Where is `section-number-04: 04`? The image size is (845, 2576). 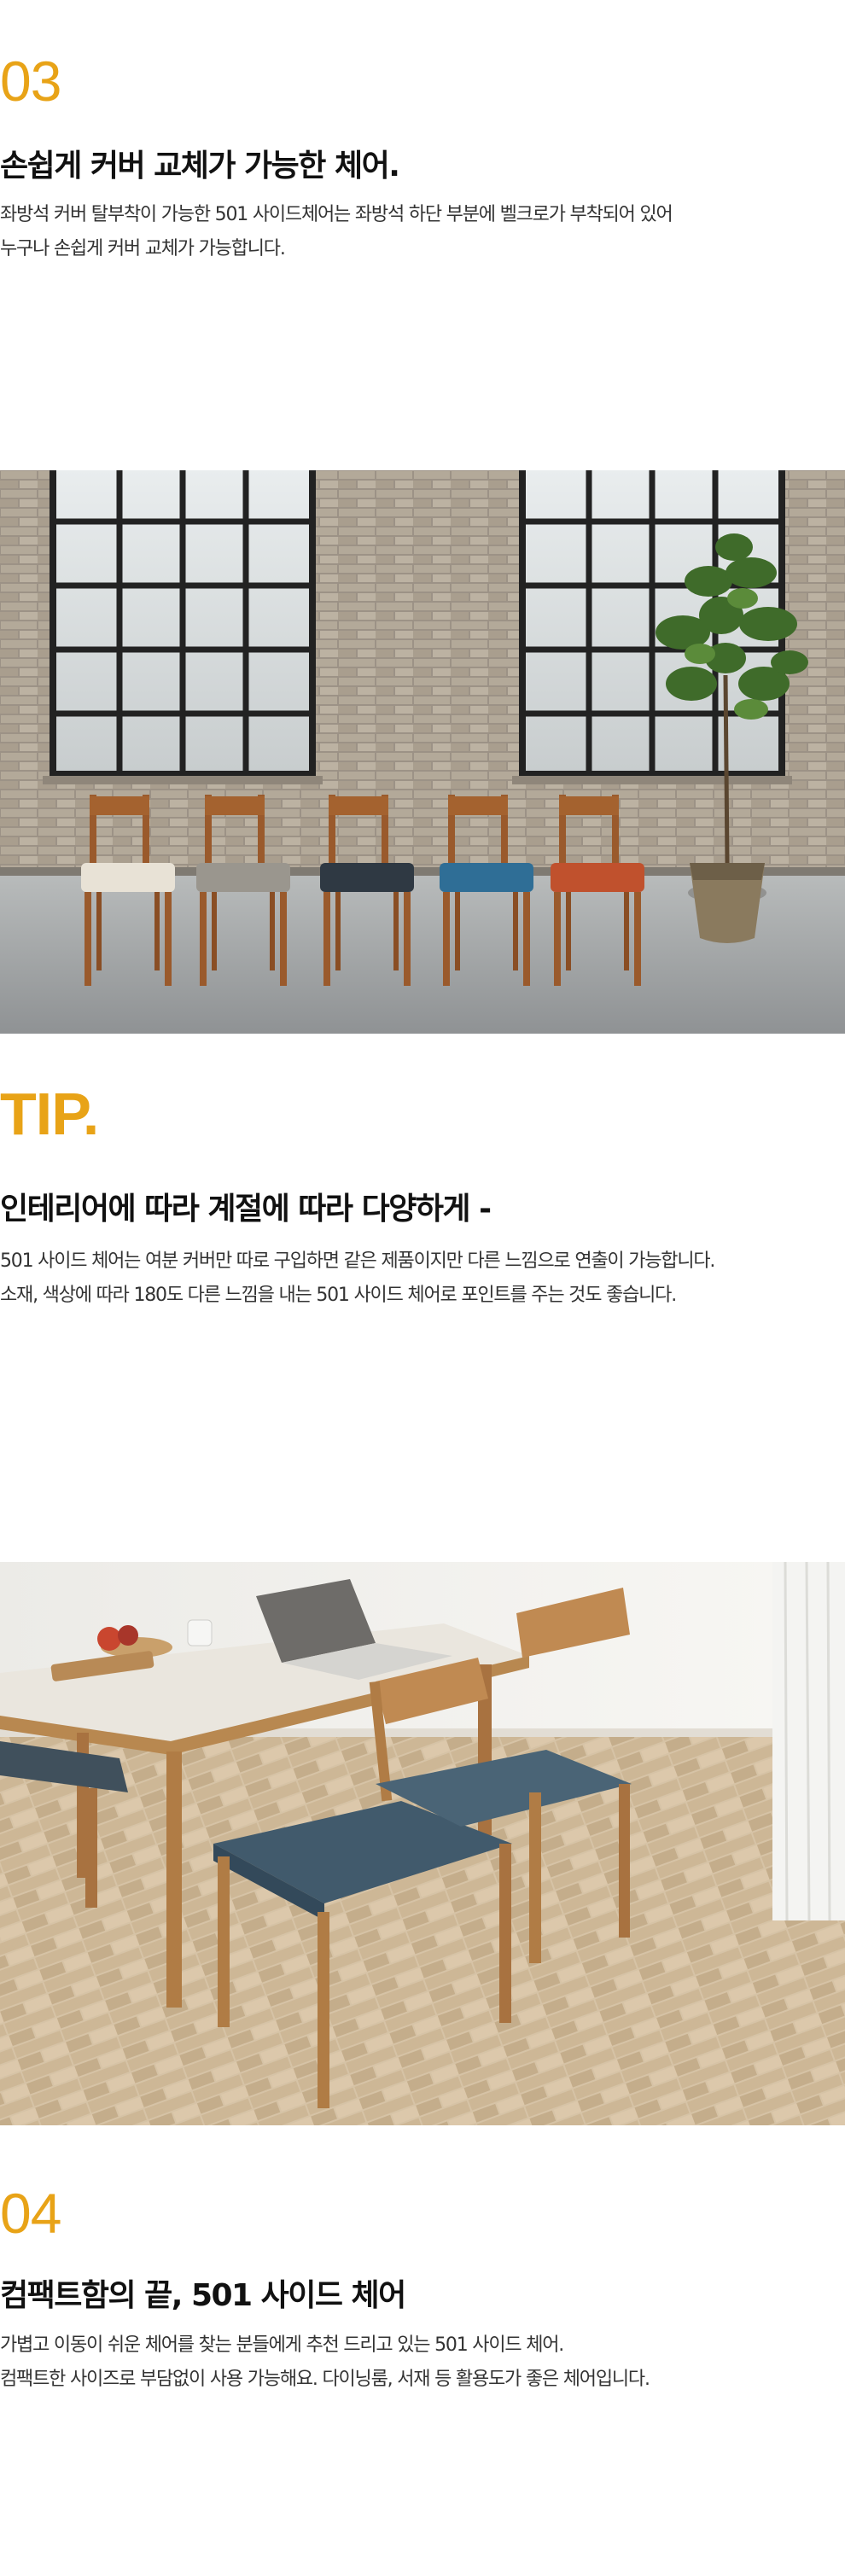 section-number-04: 04 is located at coordinates (30, 2213).